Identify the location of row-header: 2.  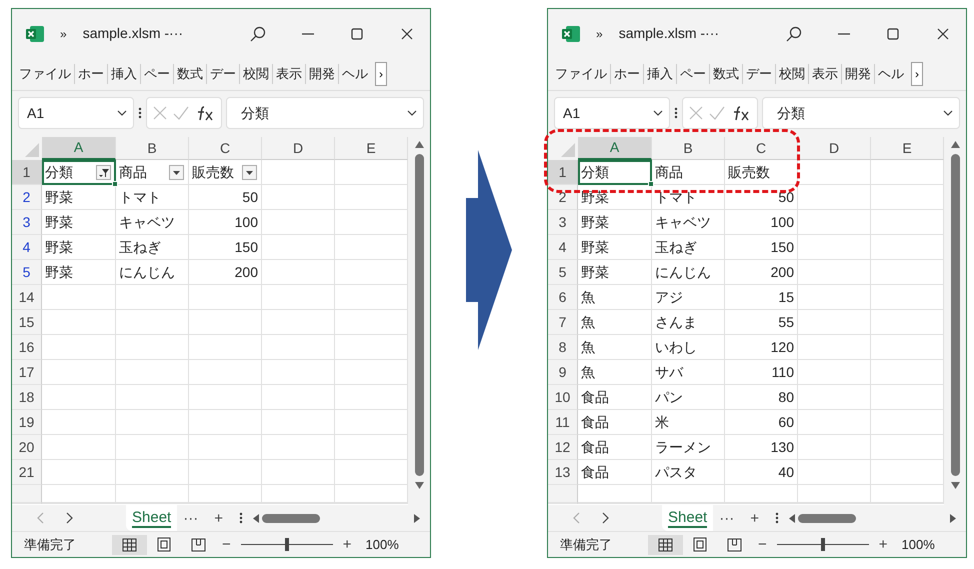
(563, 197).